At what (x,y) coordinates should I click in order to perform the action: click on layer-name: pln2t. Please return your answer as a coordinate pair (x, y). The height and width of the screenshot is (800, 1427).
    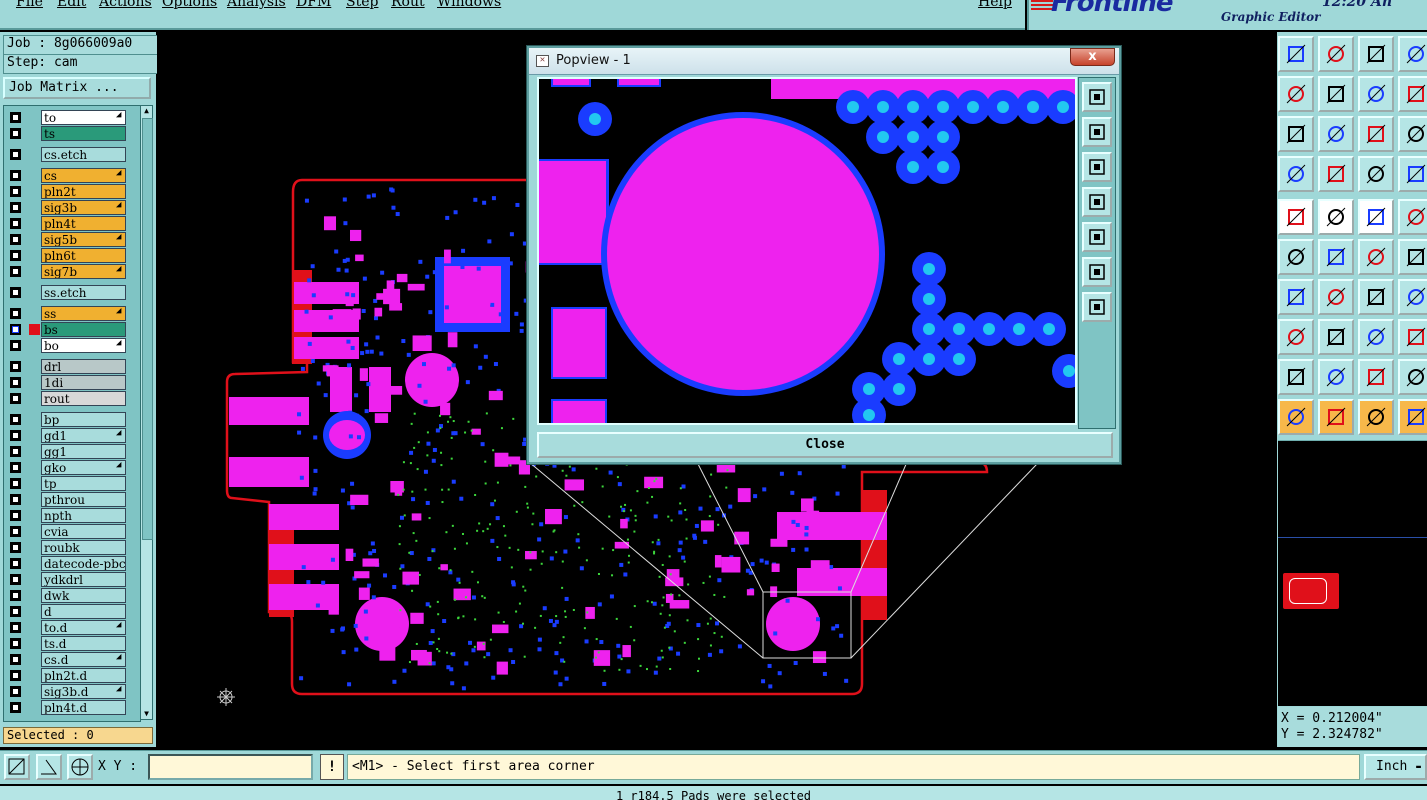
    Looking at the image, I should click on (83, 191).